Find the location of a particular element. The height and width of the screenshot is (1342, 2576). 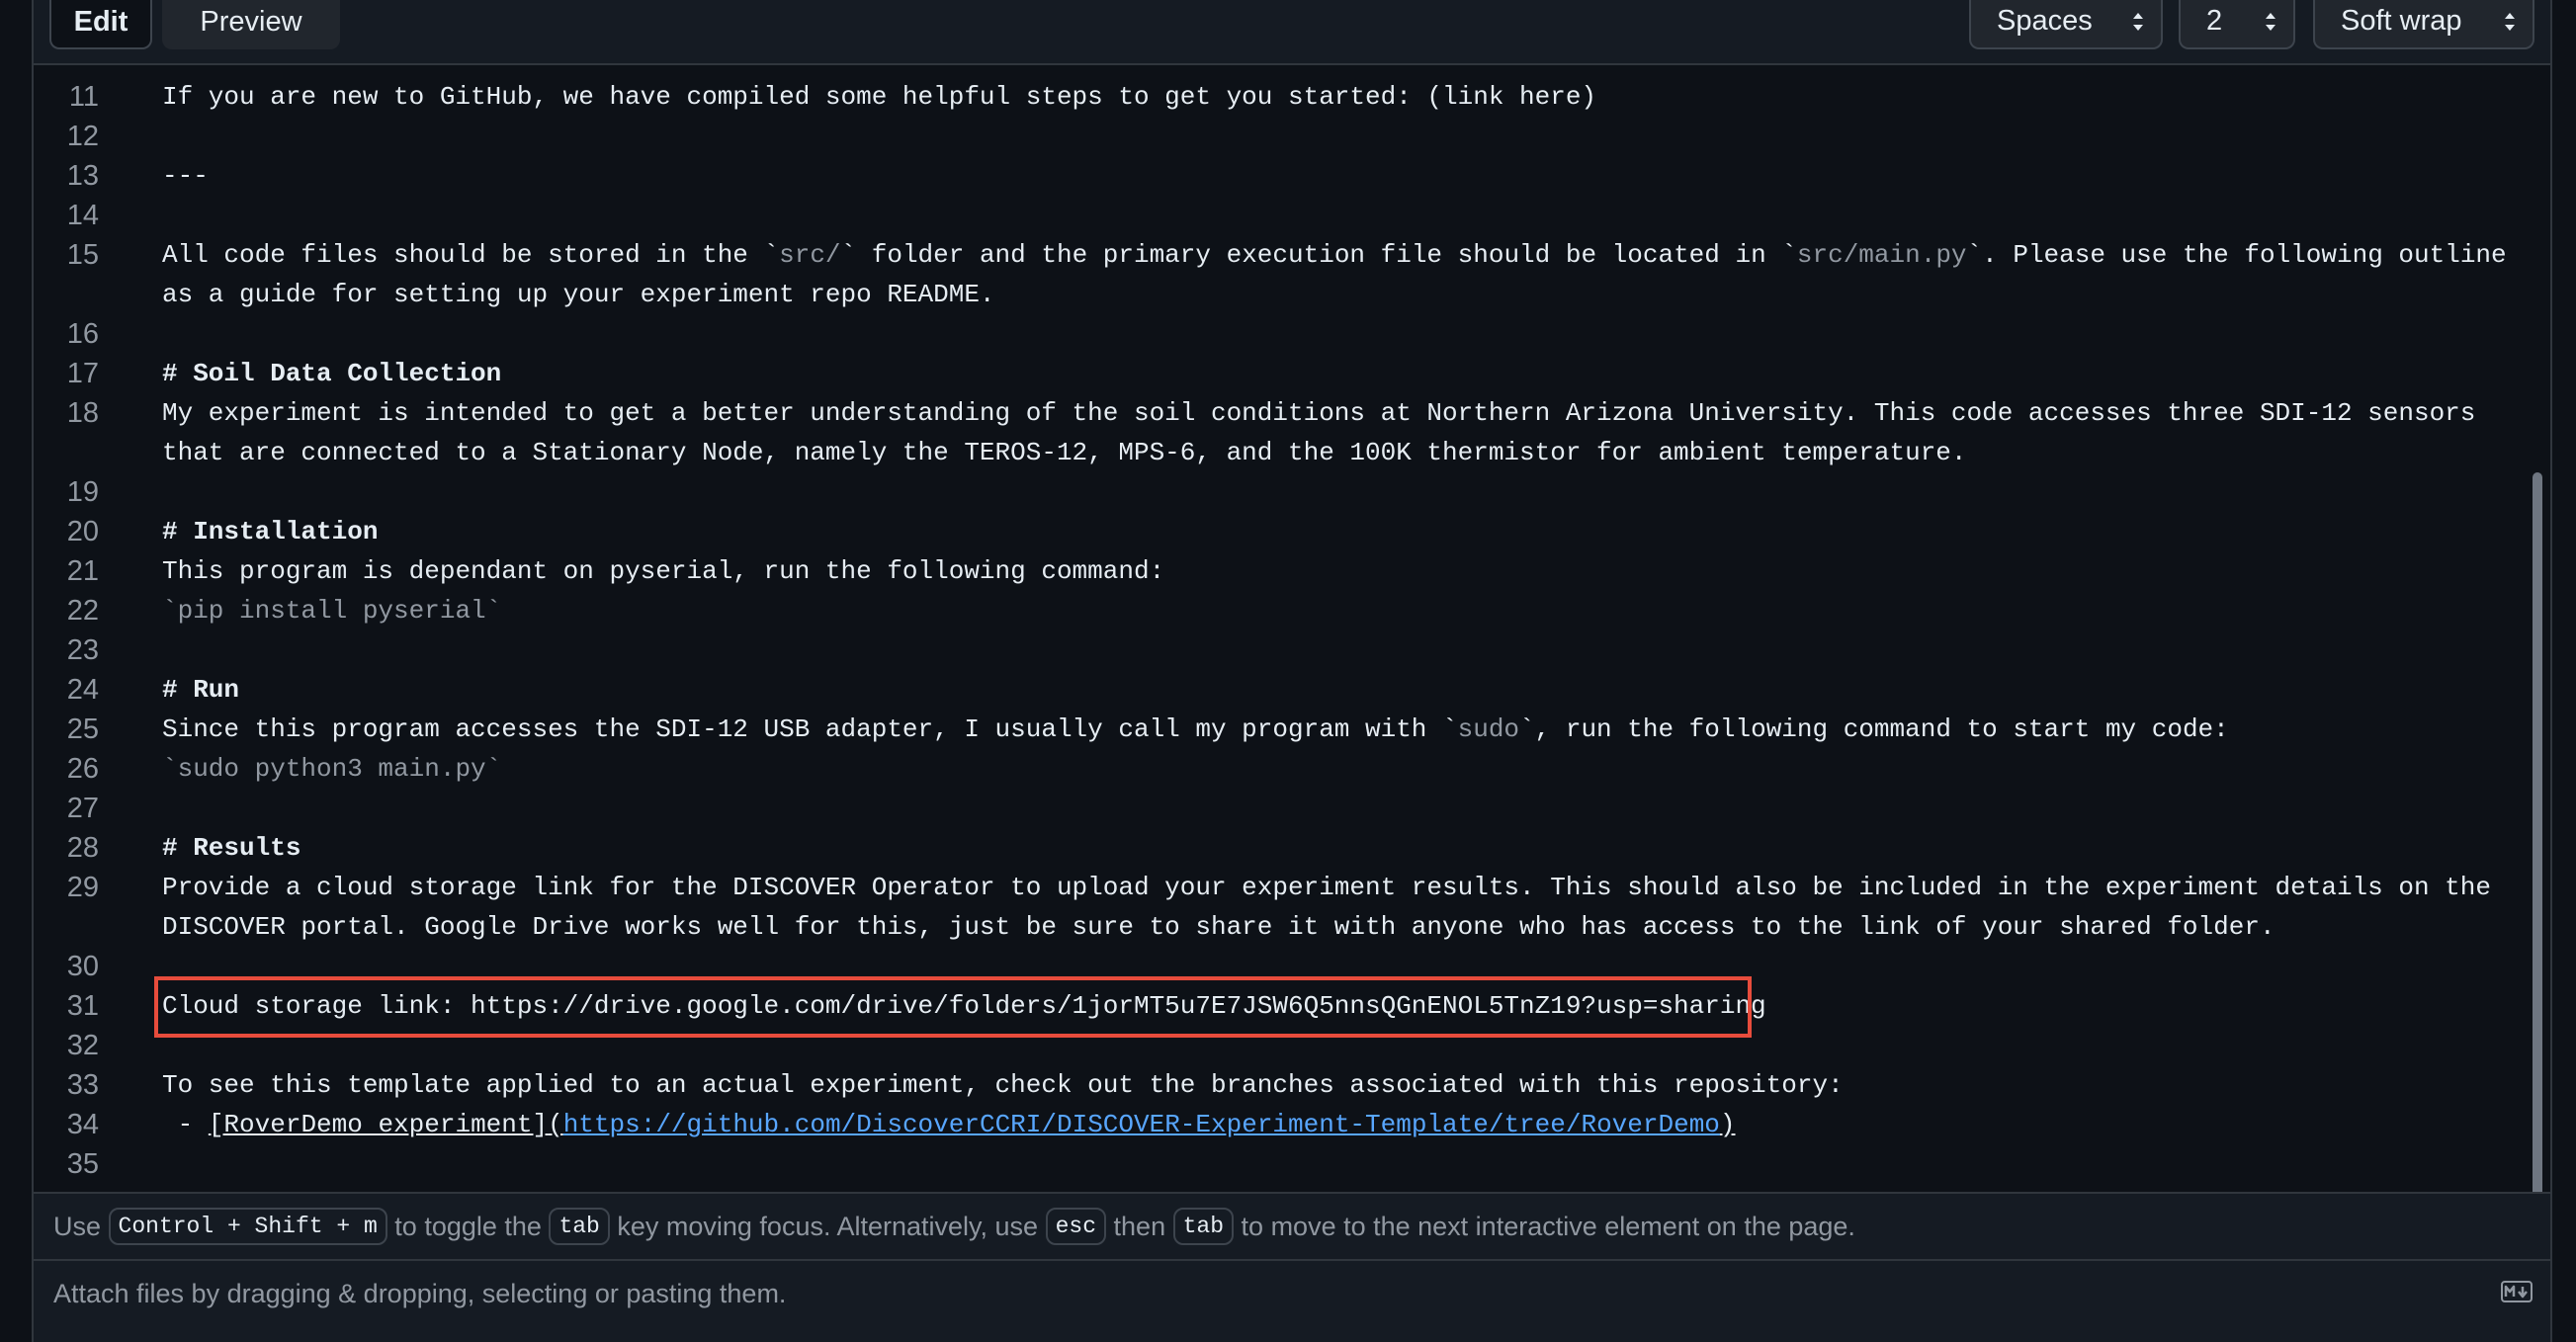

line-number: 21 is located at coordinates (82, 571).